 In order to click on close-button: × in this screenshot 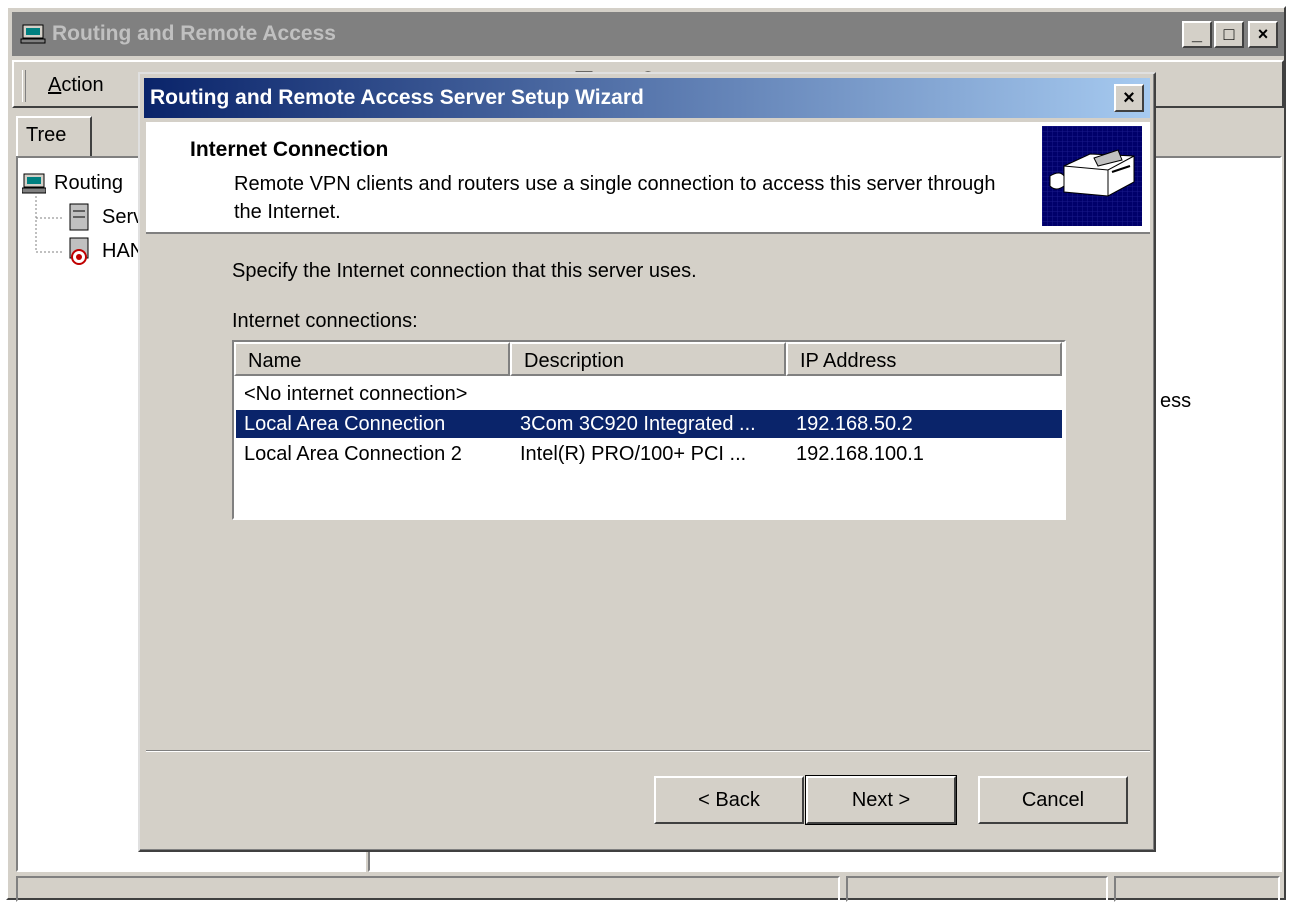, I will do `click(1263, 34)`.